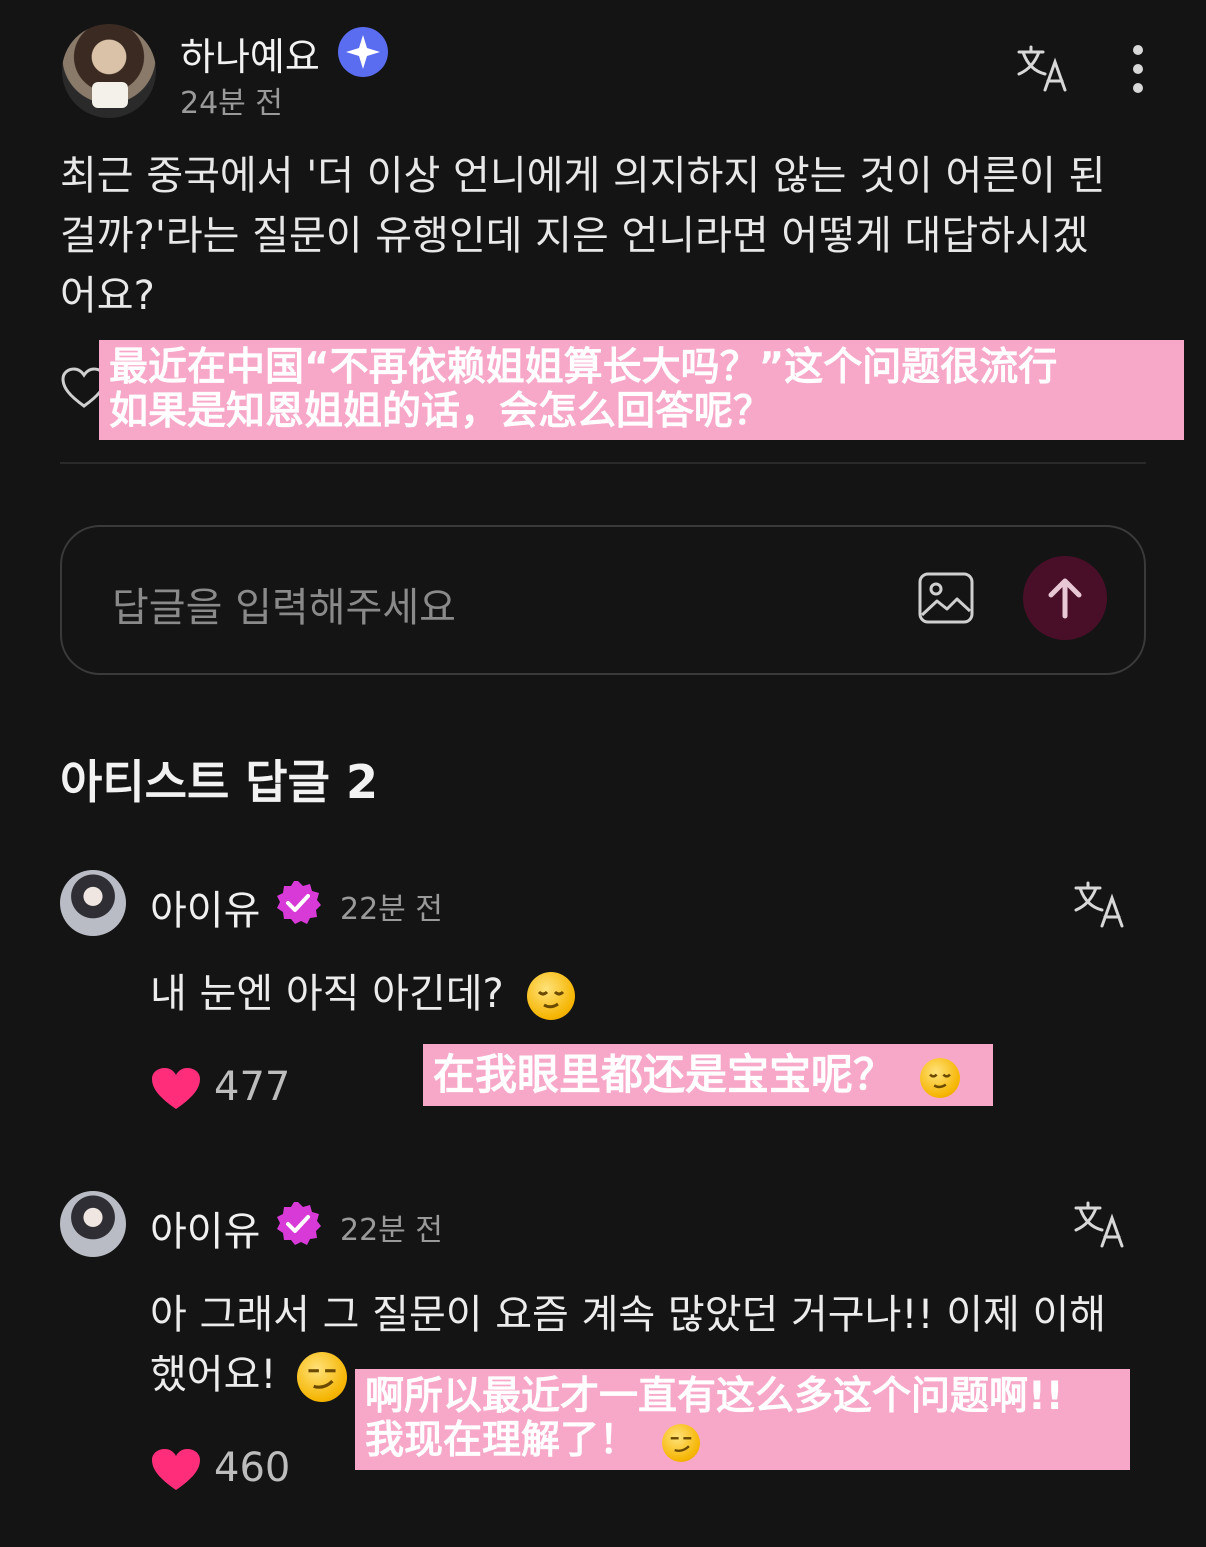  I want to click on post-body-line: 걸까?'라는 질문이 유행인데 지은 언니라면 어떻게 대답하시겠, so click(574, 236).